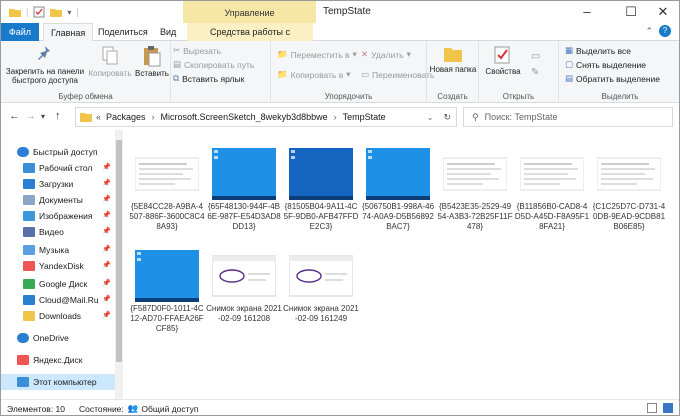 This screenshot has height=416, width=680. I want to click on file-name: {B11856B0-CAD8-4D5D-A45D-F8A95F18FA21}, so click(552, 216).